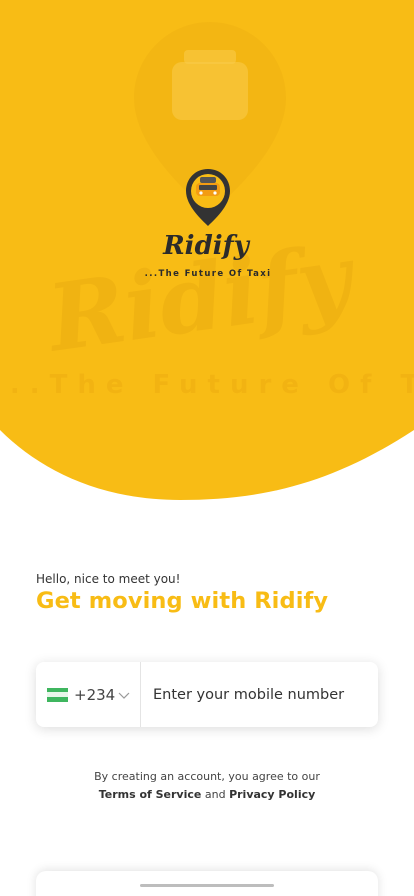  I want to click on page-title: Get moving with Ridify, so click(182, 601).